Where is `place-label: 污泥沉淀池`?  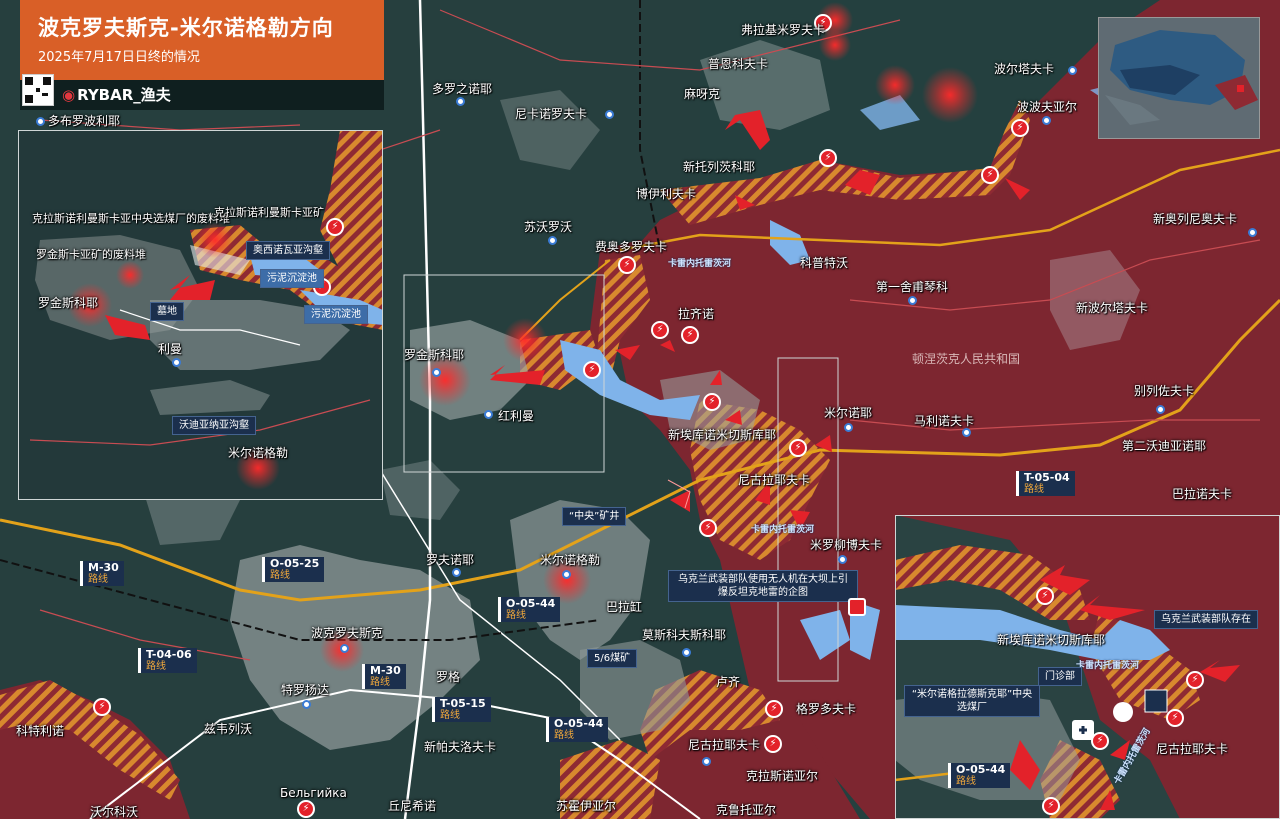 place-label: 污泥沉淀池 is located at coordinates (292, 278).